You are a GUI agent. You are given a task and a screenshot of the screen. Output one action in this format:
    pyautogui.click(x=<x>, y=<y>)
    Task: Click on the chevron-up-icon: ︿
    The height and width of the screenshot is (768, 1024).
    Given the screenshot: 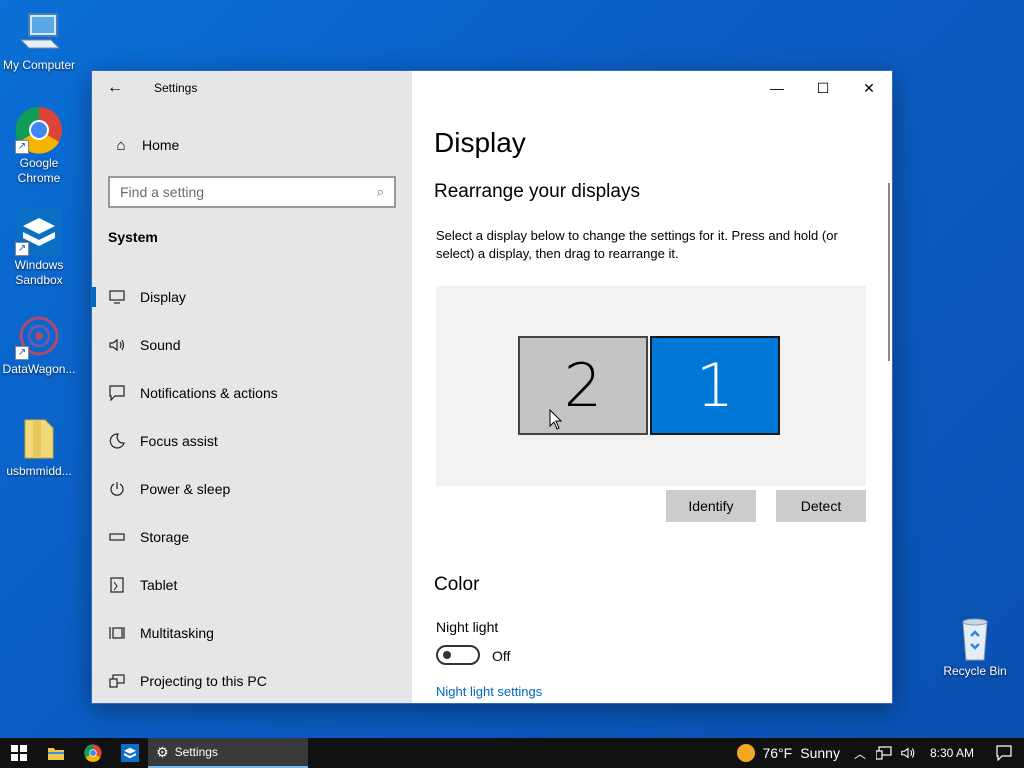 What is the action you would take?
    pyautogui.click(x=859, y=753)
    